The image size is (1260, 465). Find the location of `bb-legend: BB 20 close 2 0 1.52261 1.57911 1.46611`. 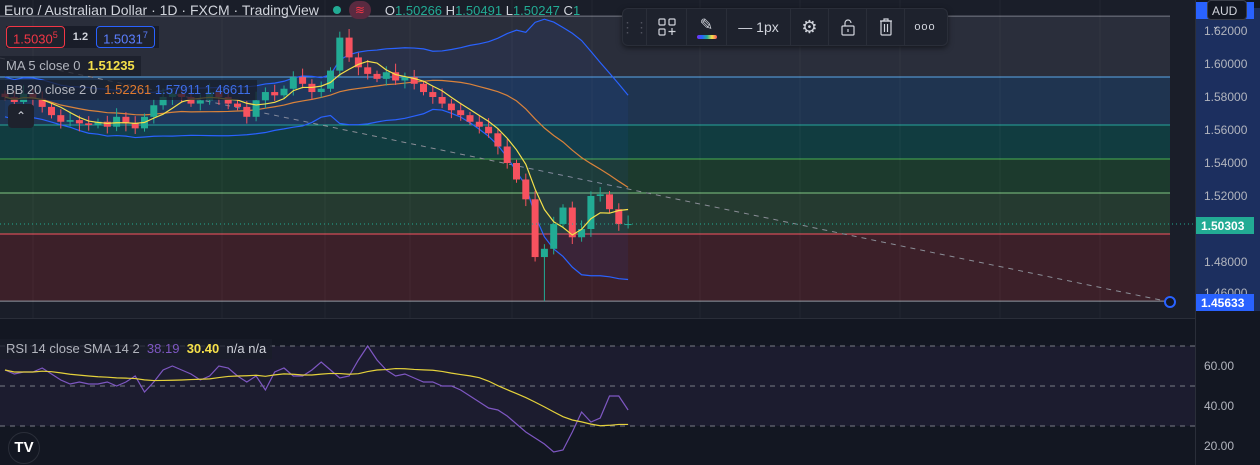

bb-legend: BB 20 close 2 0 1.52261 1.57911 1.46611 is located at coordinates (128, 90).